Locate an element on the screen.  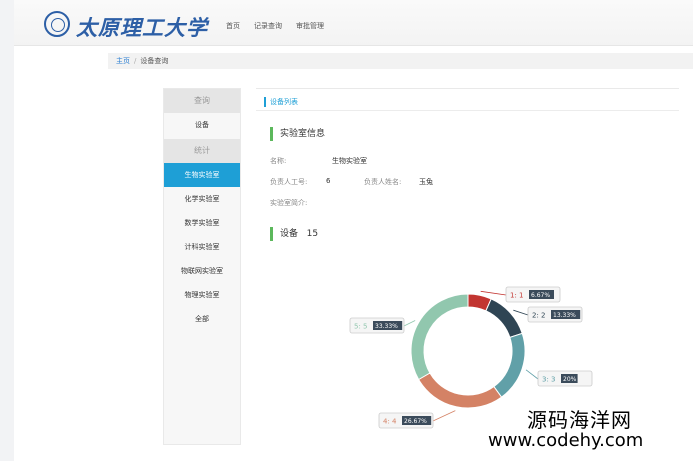
slice-label-5: 5: 5 33.33% is located at coordinates (377, 325).